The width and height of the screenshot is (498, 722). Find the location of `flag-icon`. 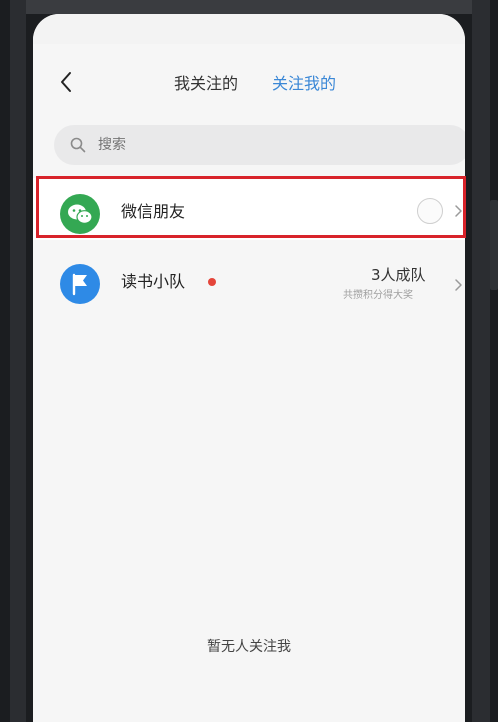

flag-icon is located at coordinates (80, 284).